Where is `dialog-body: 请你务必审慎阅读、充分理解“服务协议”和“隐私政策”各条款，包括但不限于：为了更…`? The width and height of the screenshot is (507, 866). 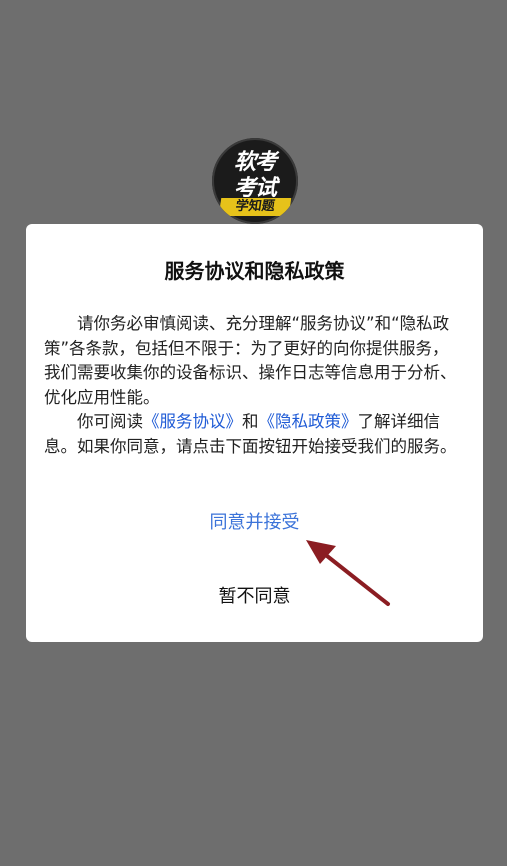
dialog-body: 请你务必审慎阅读、充分理解“服务协议”和“隐私政策”各条款，包括但不限于：为了更… is located at coordinates (253, 385).